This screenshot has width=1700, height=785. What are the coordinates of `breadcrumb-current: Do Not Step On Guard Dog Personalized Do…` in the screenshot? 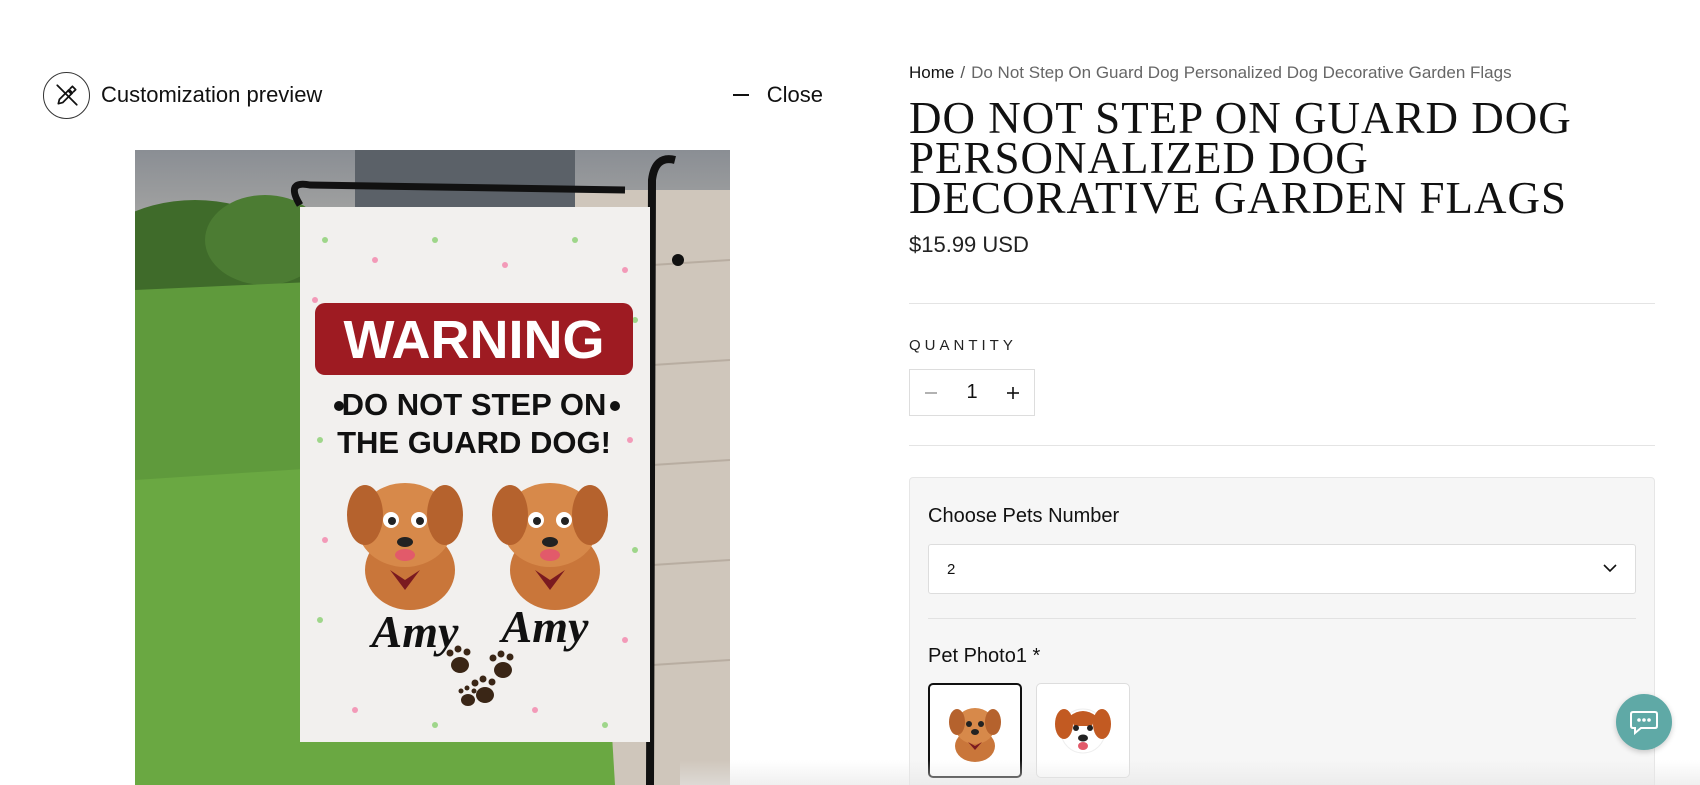 It's located at (1241, 72).